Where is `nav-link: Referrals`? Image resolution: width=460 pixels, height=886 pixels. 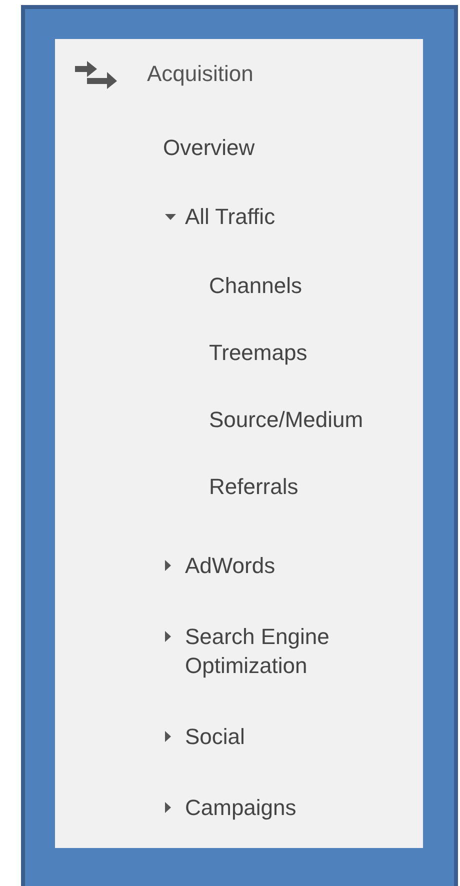
nav-link: Referrals is located at coordinates (253, 486).